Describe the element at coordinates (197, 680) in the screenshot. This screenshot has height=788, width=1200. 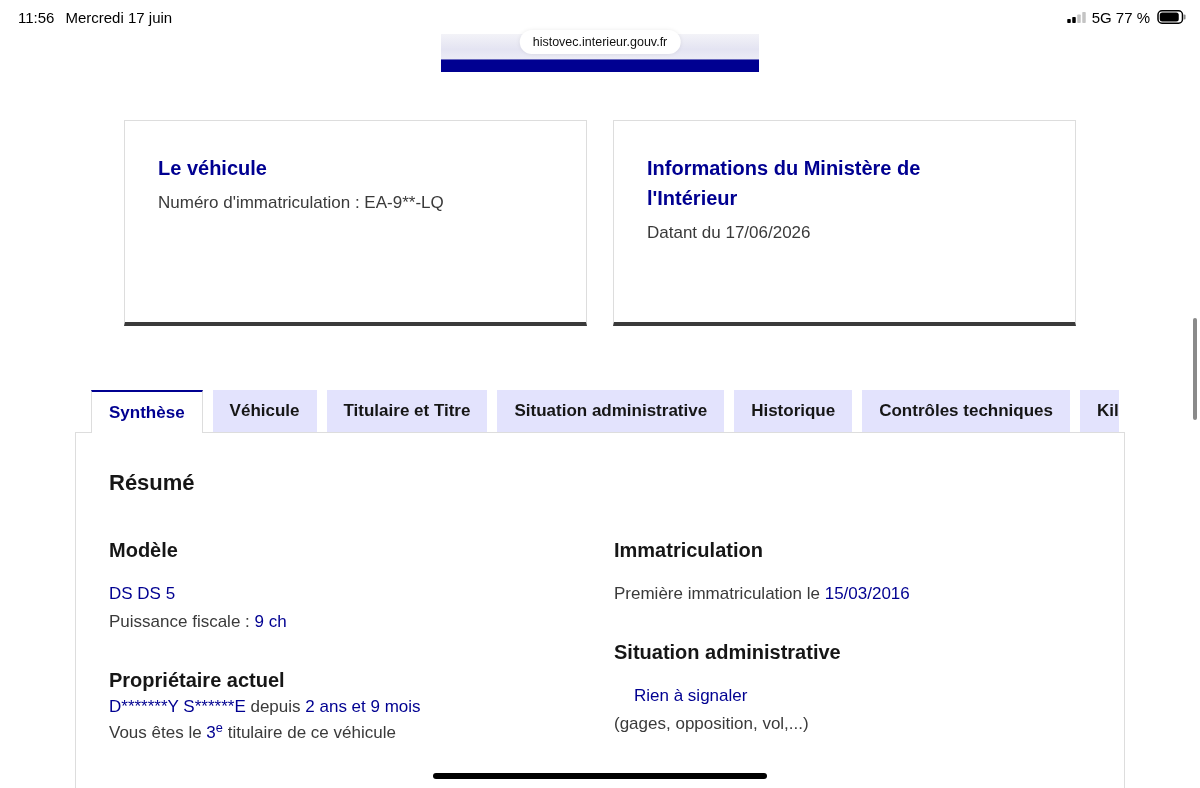
I see `section-heading: Propriétaire actuel` at that location.